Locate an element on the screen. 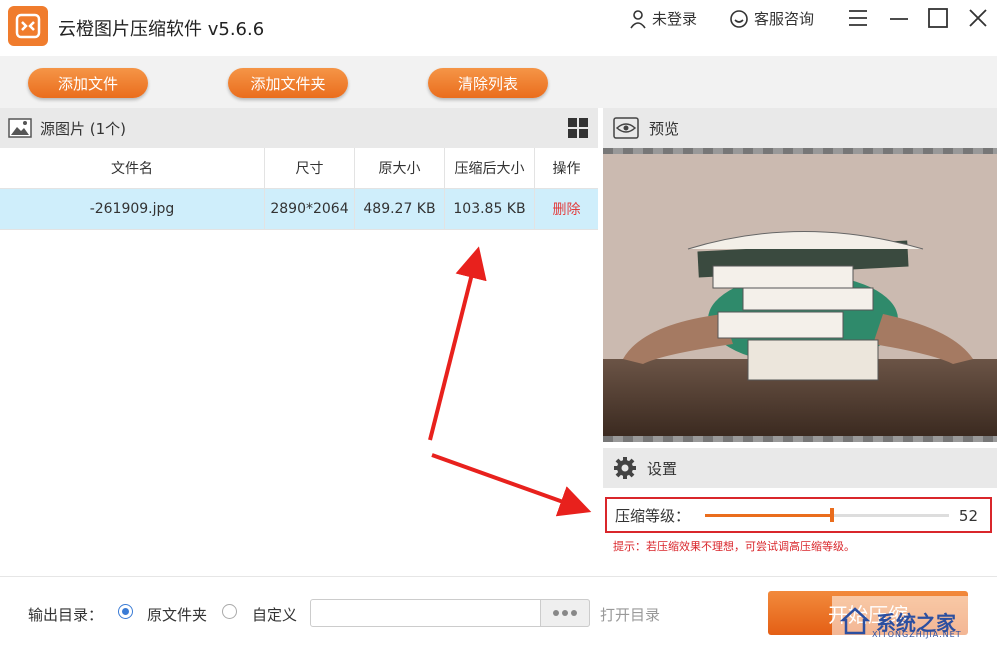  add-file-button: 添加文件 is located at coordinates (88, 83).